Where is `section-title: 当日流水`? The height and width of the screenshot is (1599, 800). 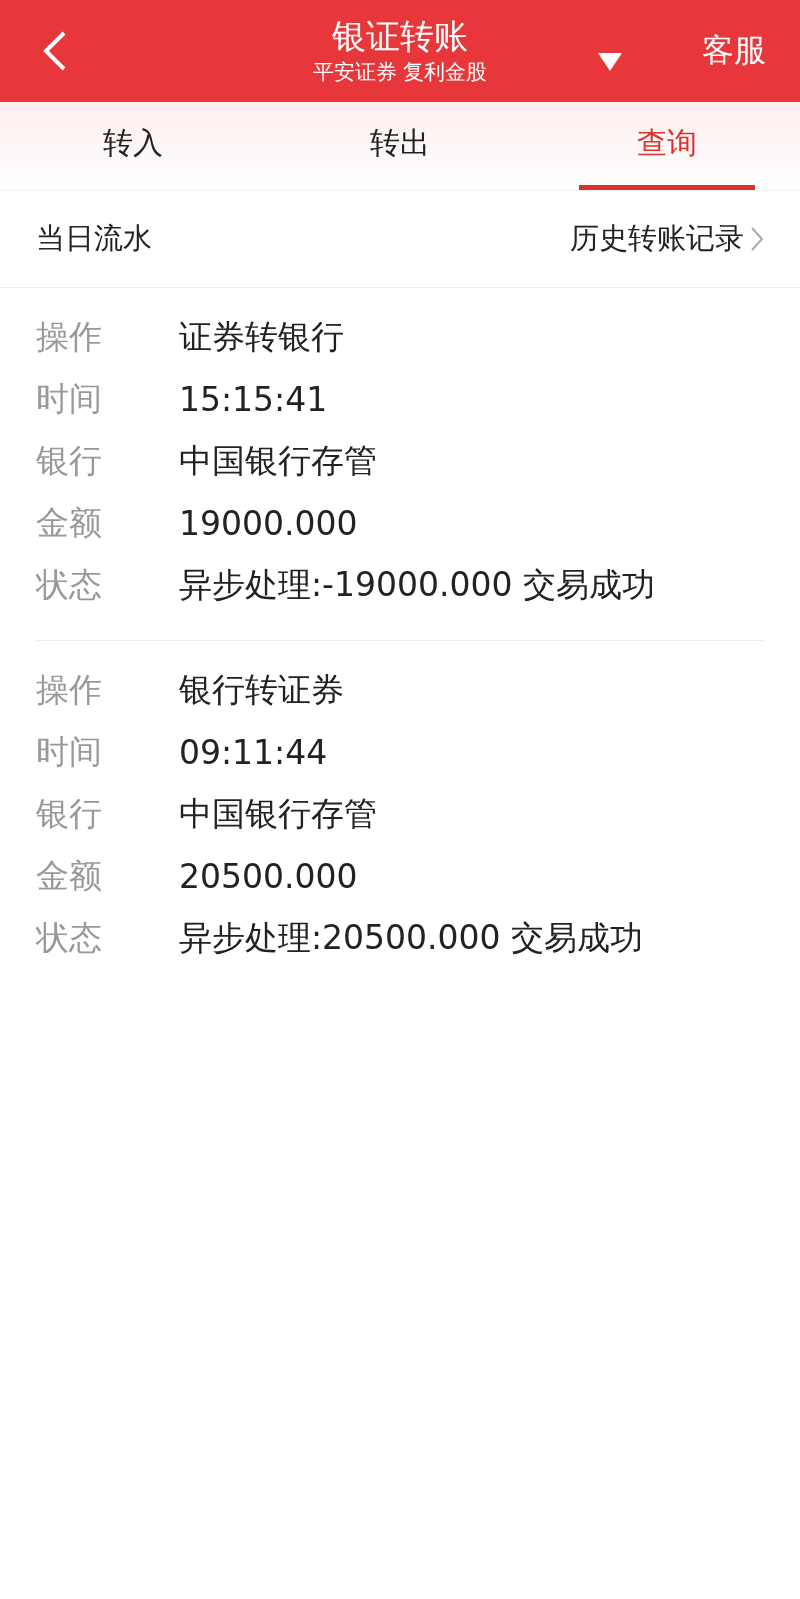
section-title: 当日流水 is located at coordinates (94, 238).